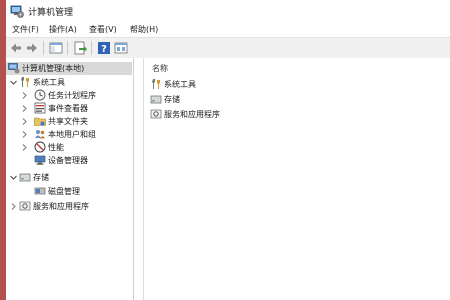 This screenshot has height=300, width=450. Describe the element at coordinates (103, 29) in the screenshot. I see `menu-view: 查看(V)` at that location.